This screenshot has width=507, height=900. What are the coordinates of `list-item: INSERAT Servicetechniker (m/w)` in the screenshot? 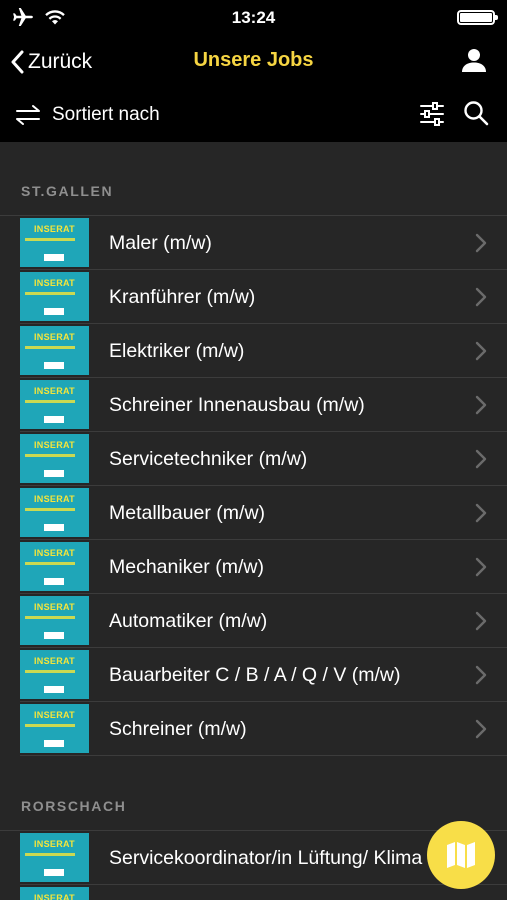 It's located at (253, 459).